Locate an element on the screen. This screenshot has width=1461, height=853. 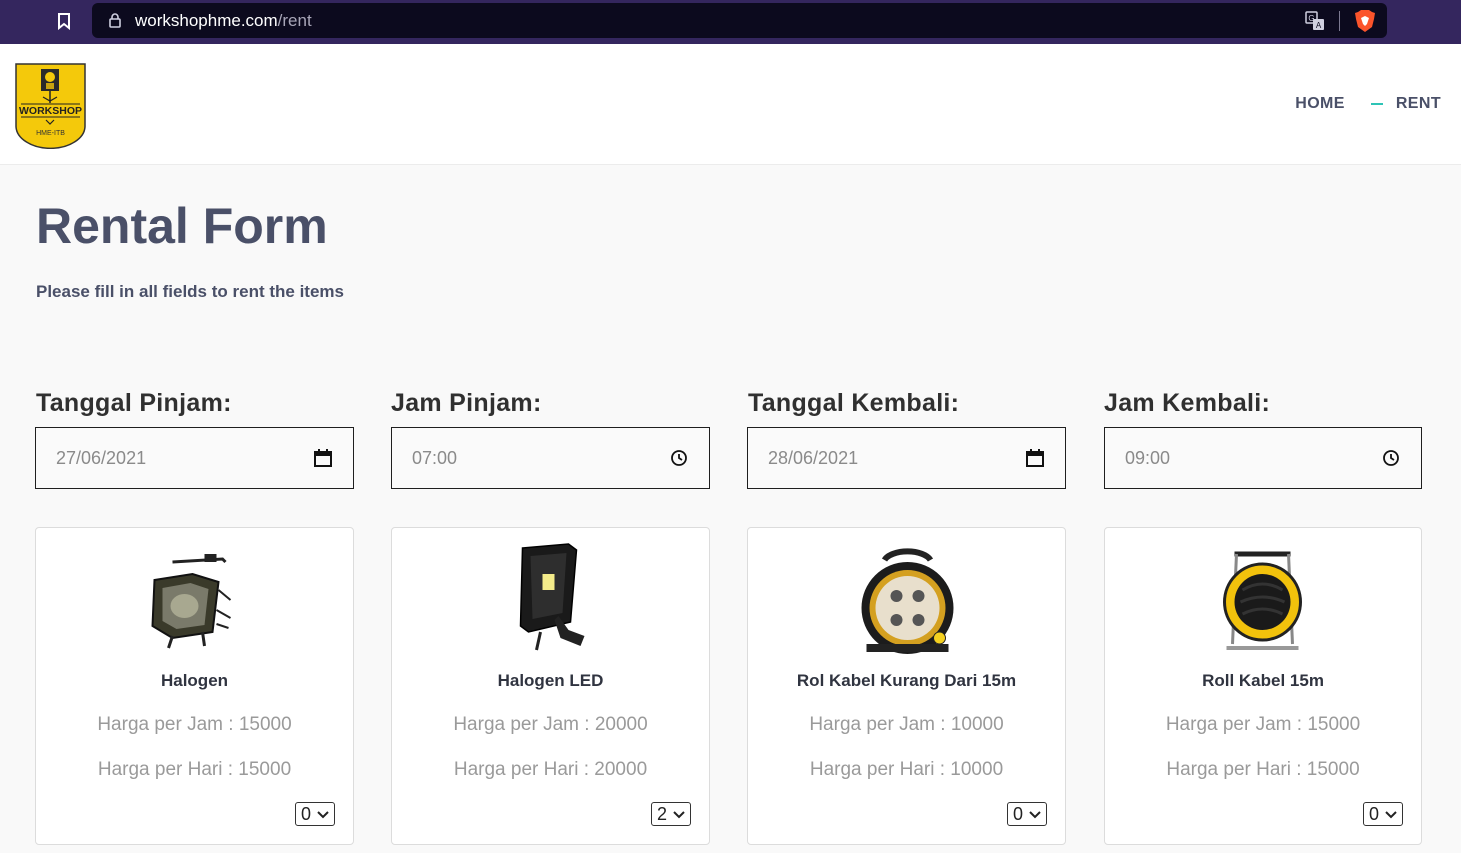
led-floodlight-image is located at coordinates (550, 600).